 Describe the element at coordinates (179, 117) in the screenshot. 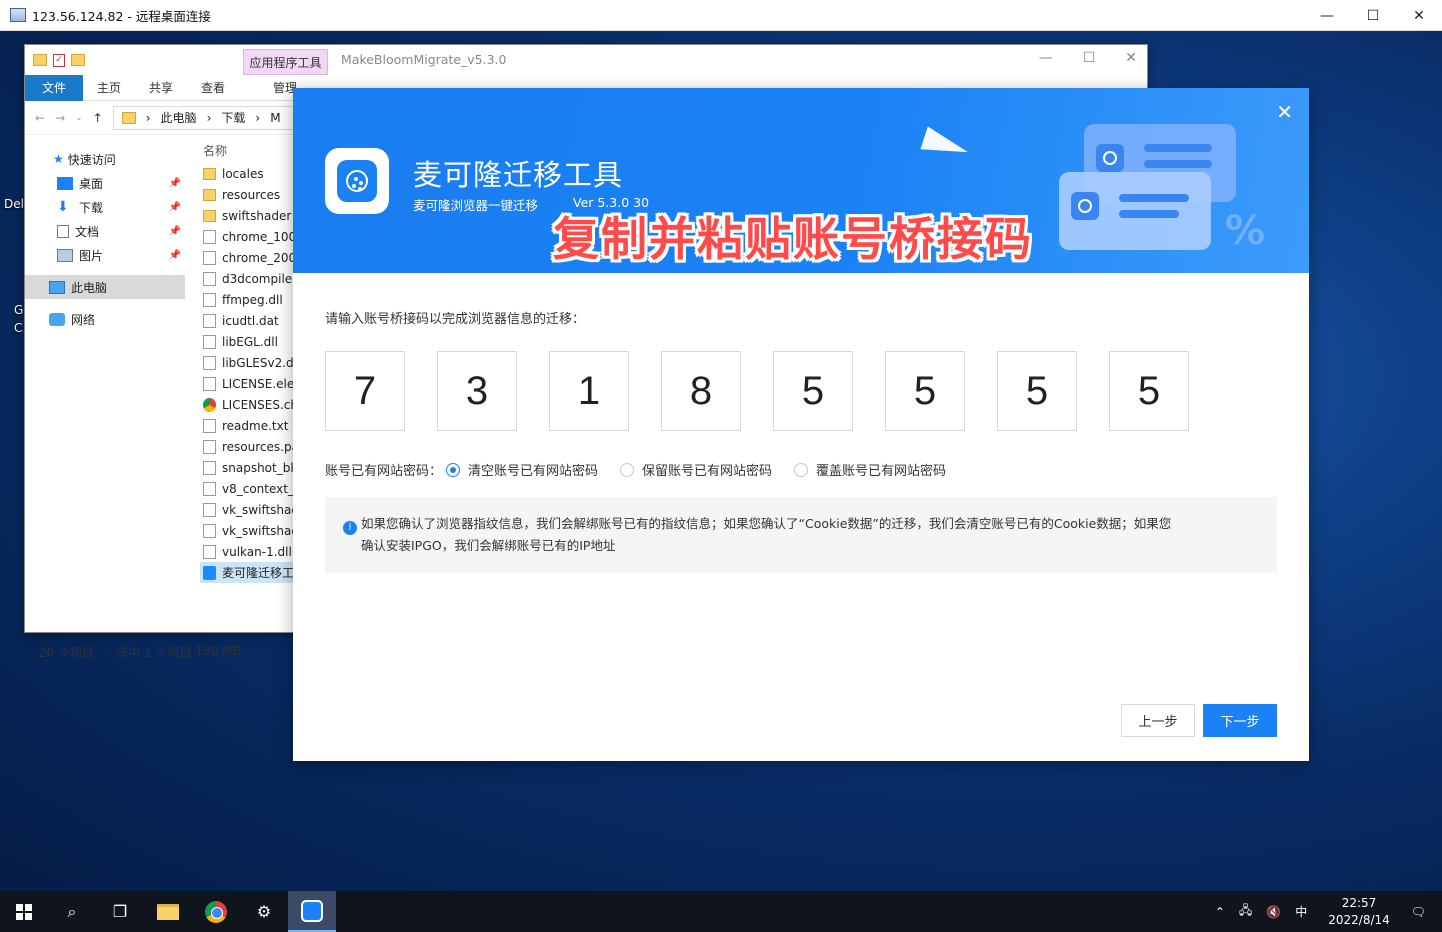

I see `breadcrumb-this-pc: 此电脑` at that location.